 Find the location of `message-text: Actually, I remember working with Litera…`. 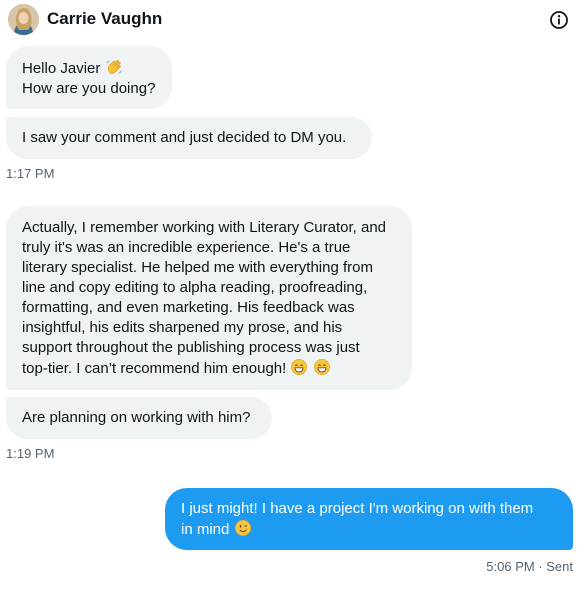

message-text: Actually, I remember working with Litera… is located at coordinates (204, 227).